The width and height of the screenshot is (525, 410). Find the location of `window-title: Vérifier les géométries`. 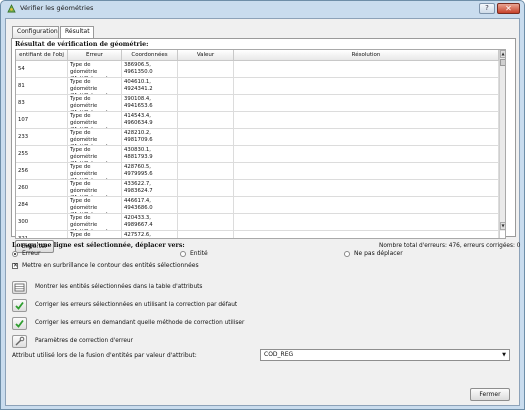

window-title: Vérifier les géométries is located at coordinates (57, 8).